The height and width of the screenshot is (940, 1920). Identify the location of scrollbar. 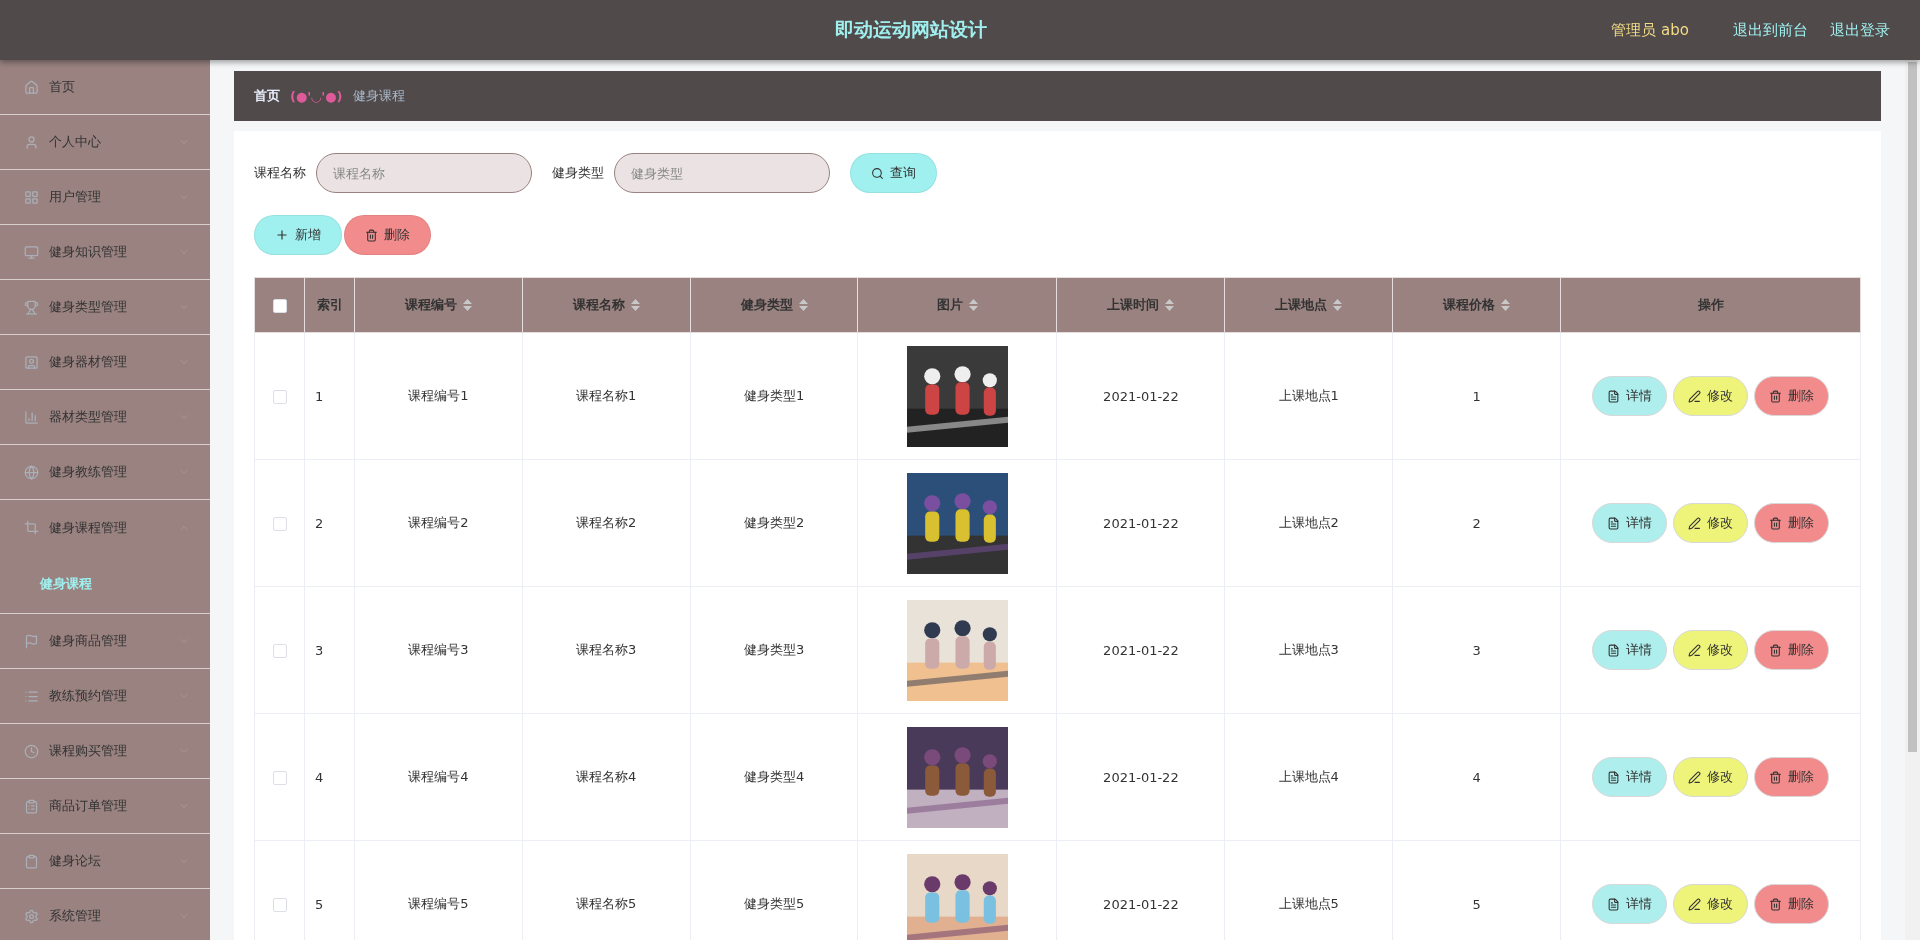
(1912, 500).